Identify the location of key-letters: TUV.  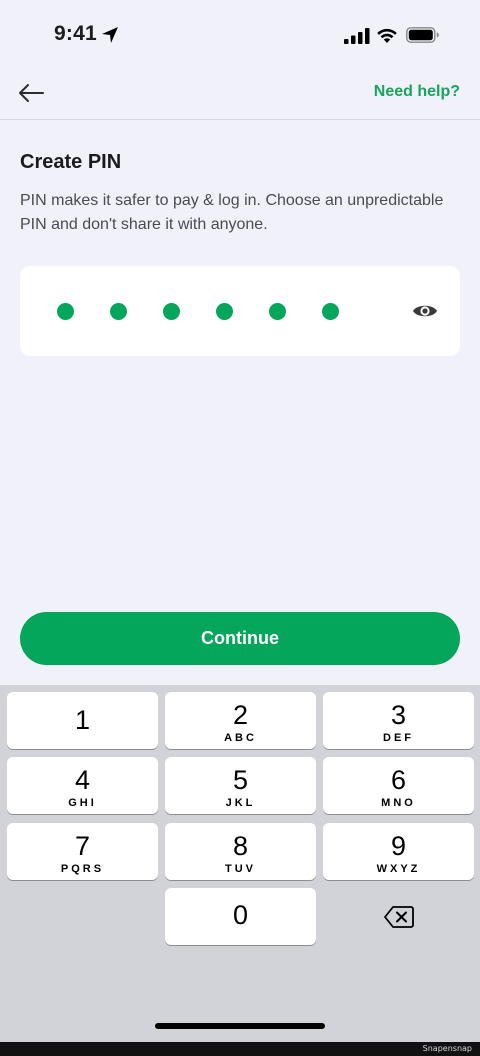
(240, 869).